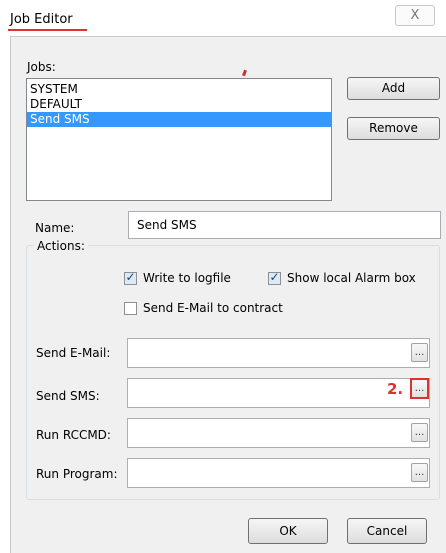  Describe the element at coordinates (187, 278) in the screenshot. I see `write-logfile-label: Write to logfile` at that location.